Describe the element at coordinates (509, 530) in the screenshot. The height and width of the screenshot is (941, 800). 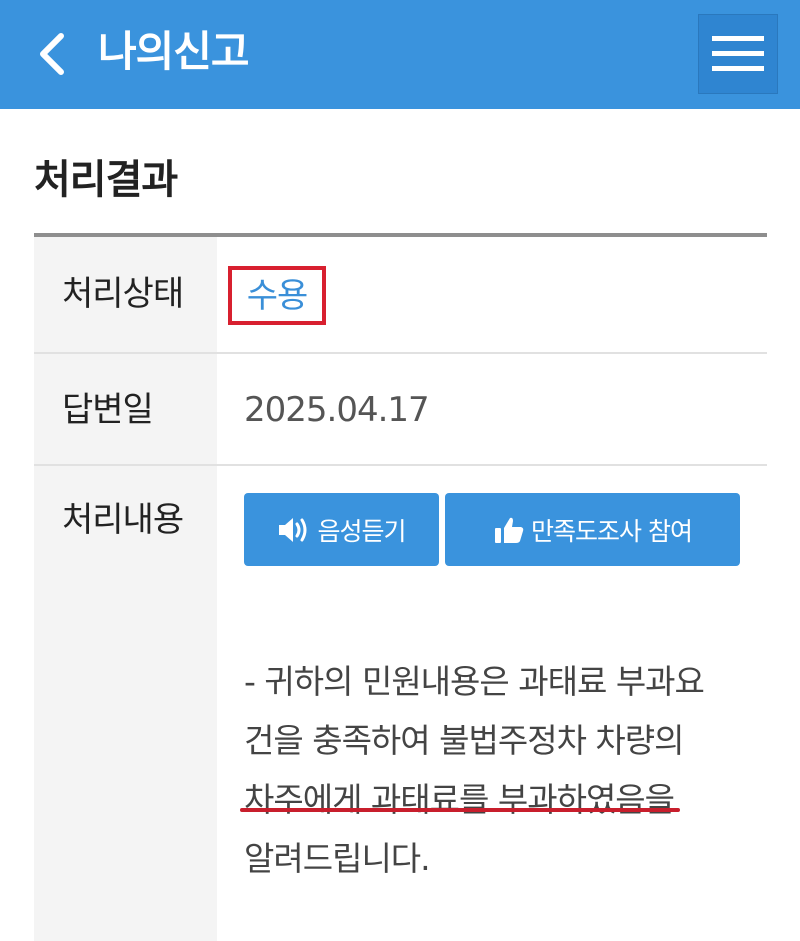
I see `thumbs-up-icon` at that location.